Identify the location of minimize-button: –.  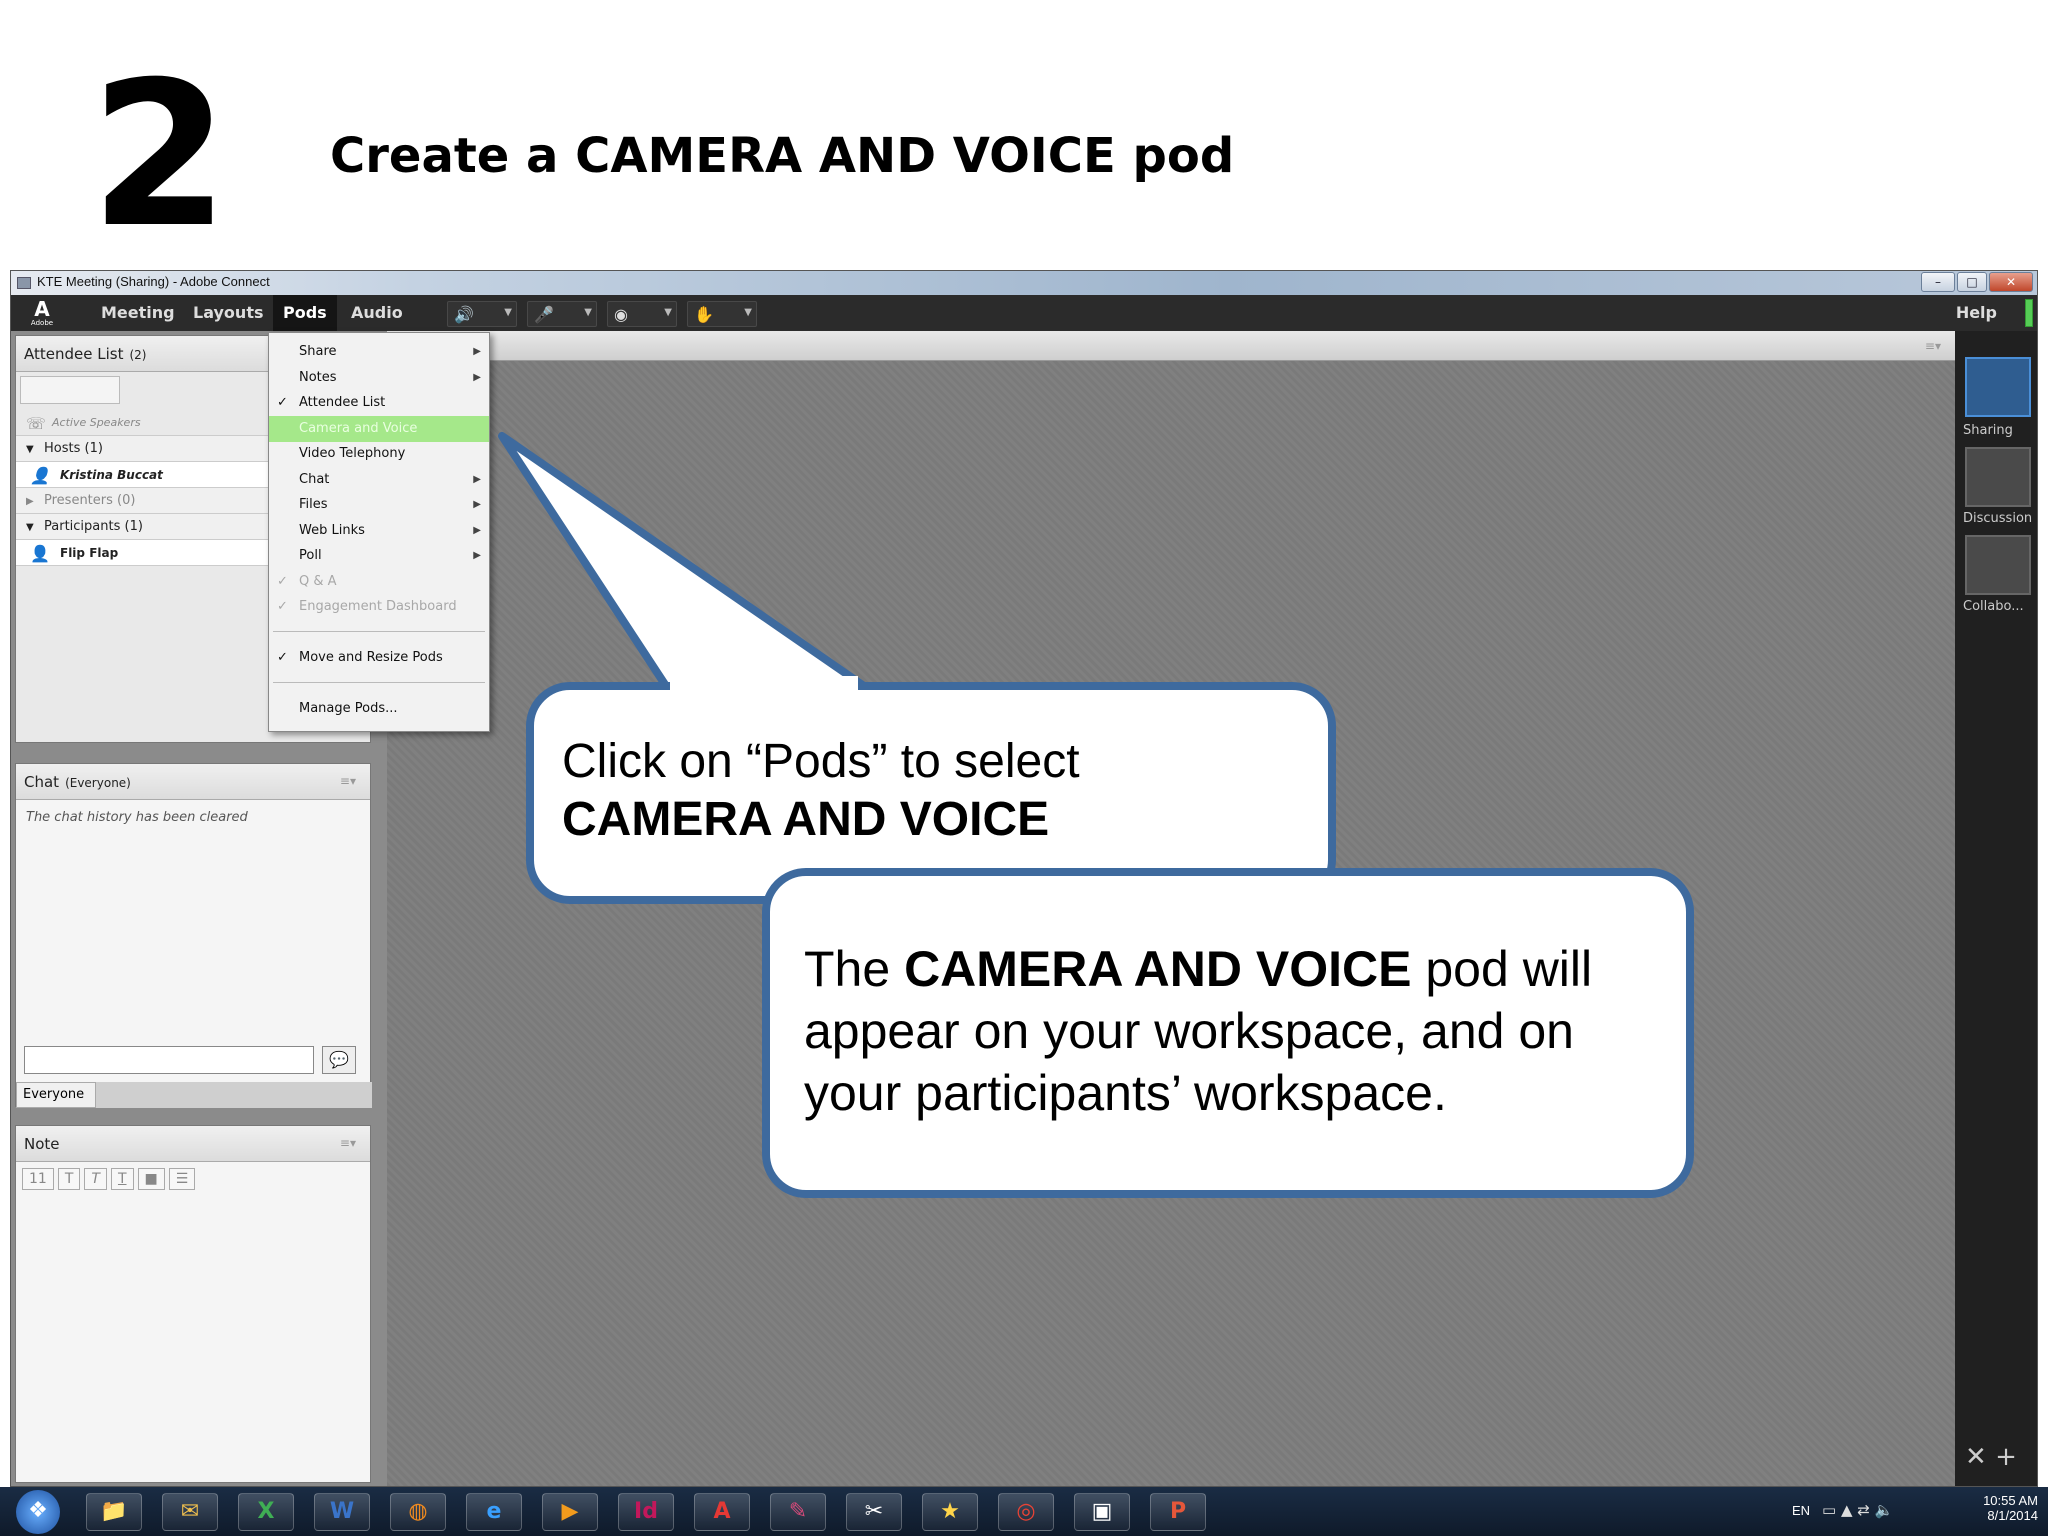
(1938, 282).